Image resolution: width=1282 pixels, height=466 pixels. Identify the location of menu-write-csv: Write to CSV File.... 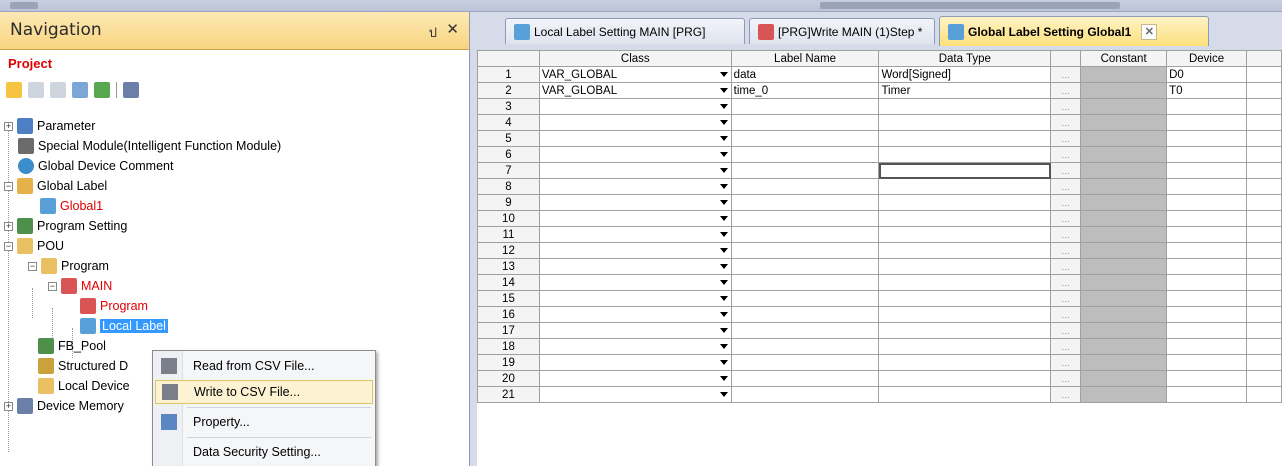
(264, 392).